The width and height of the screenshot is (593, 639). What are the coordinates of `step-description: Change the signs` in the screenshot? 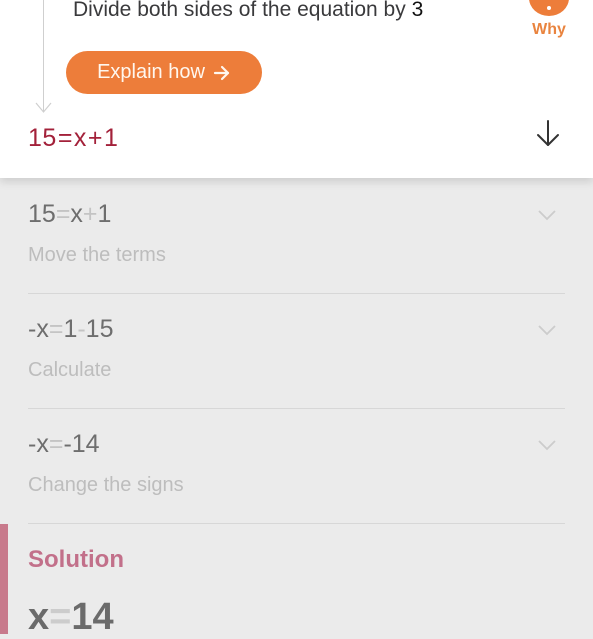 It's located at (106, 485).